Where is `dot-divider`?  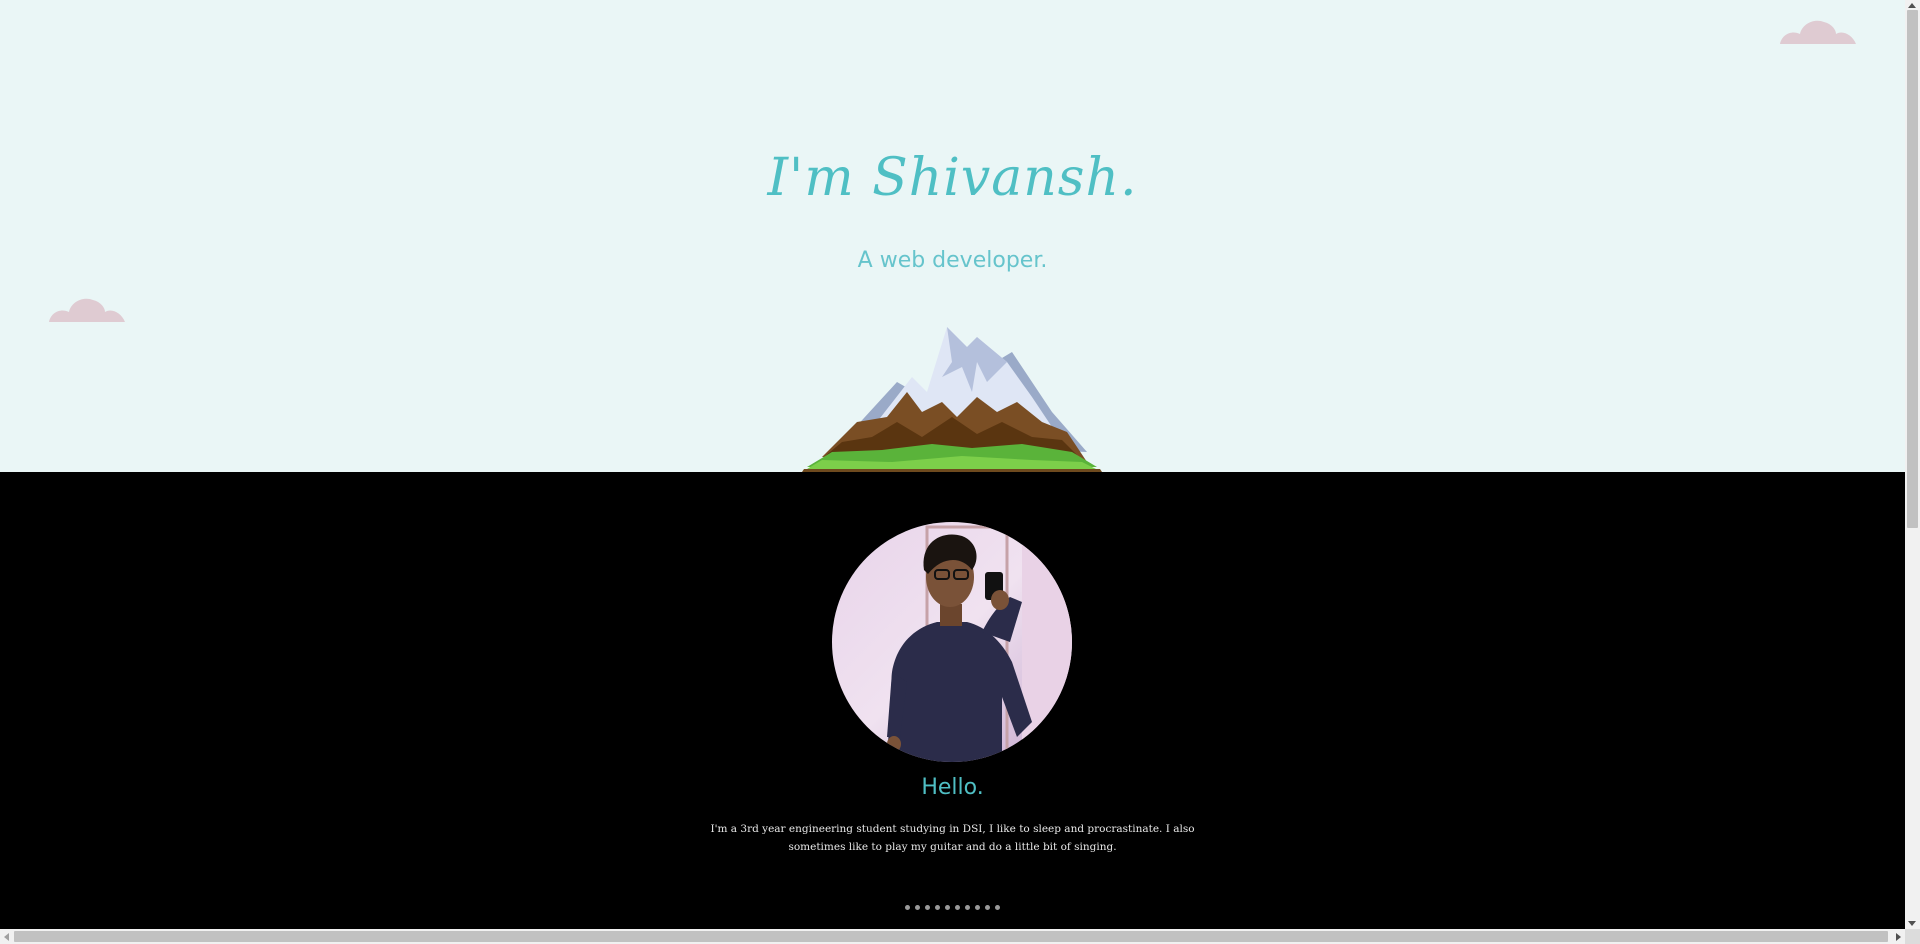 dot-divider is located at coordinates (952, 907).